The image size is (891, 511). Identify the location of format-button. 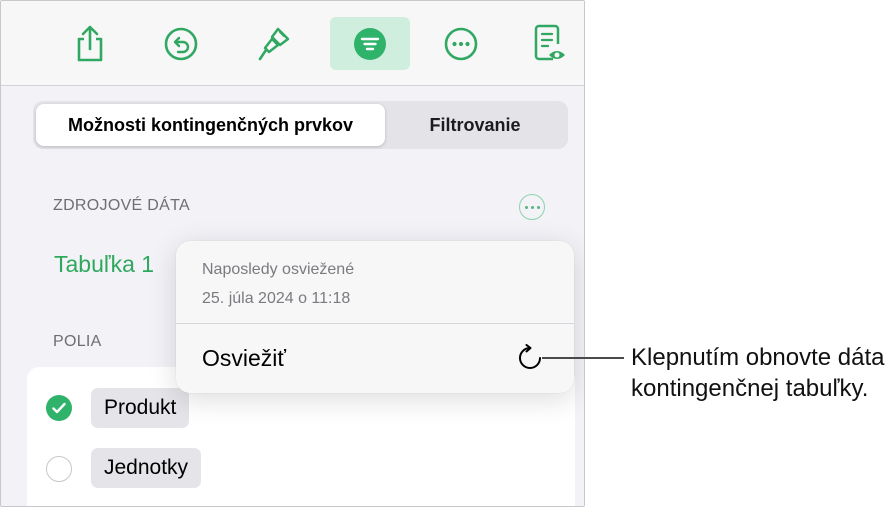
(274, 43).